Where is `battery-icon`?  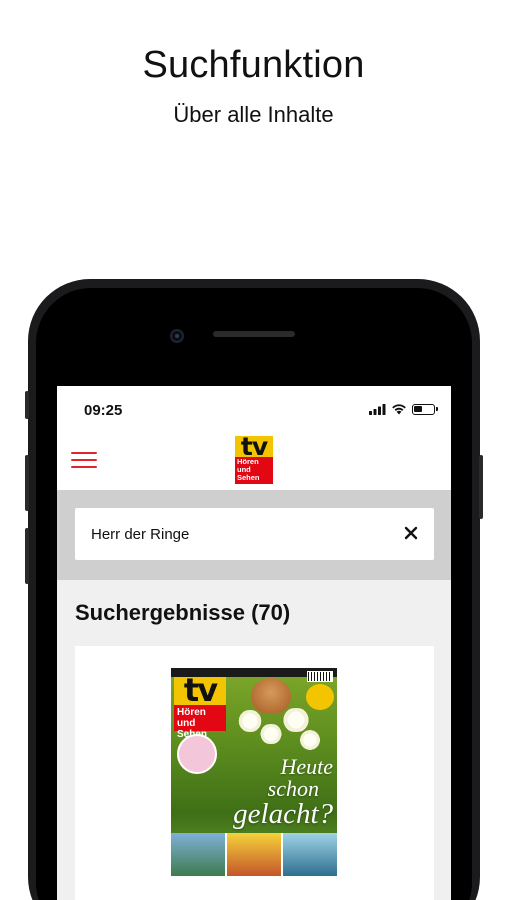 battery-icon is located at coordinates (425, 409).